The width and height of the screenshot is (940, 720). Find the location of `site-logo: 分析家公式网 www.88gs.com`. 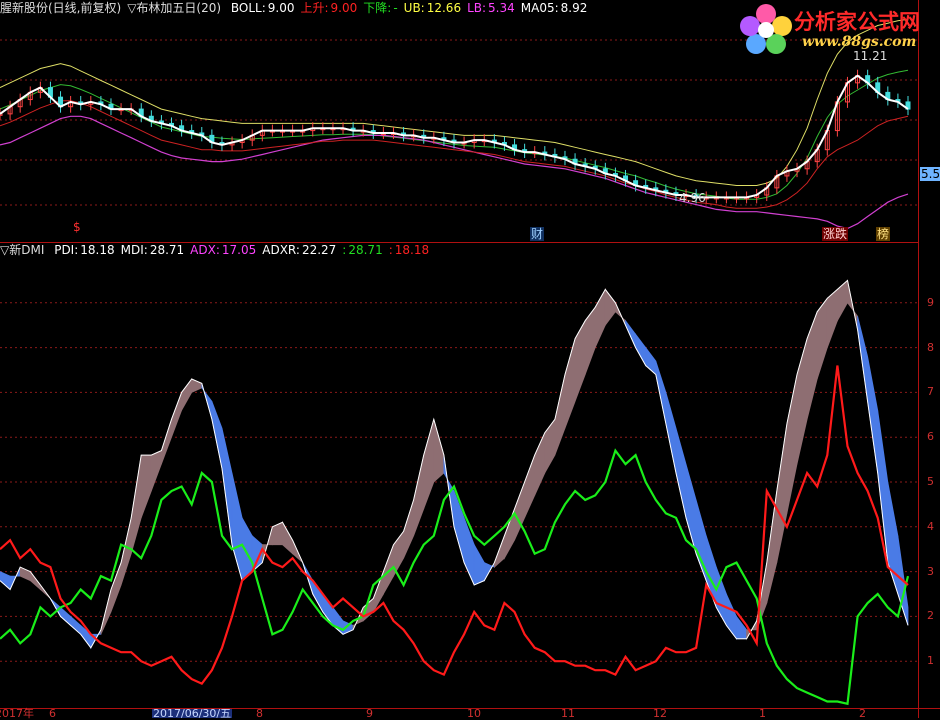

site-logo: 分析家公式网 www.88gs.com is located at coordinates (838, 28).